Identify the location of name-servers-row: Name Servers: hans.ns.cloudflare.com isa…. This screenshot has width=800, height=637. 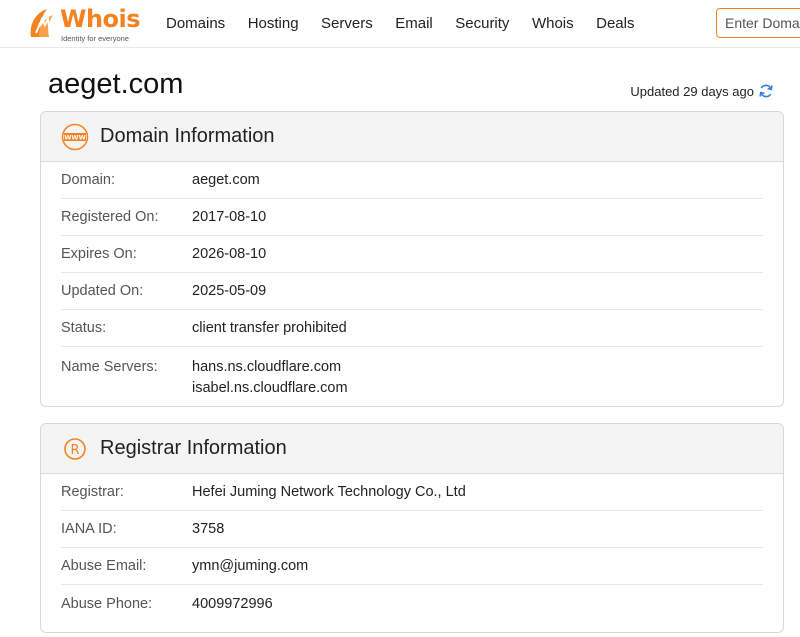
(412, 375).